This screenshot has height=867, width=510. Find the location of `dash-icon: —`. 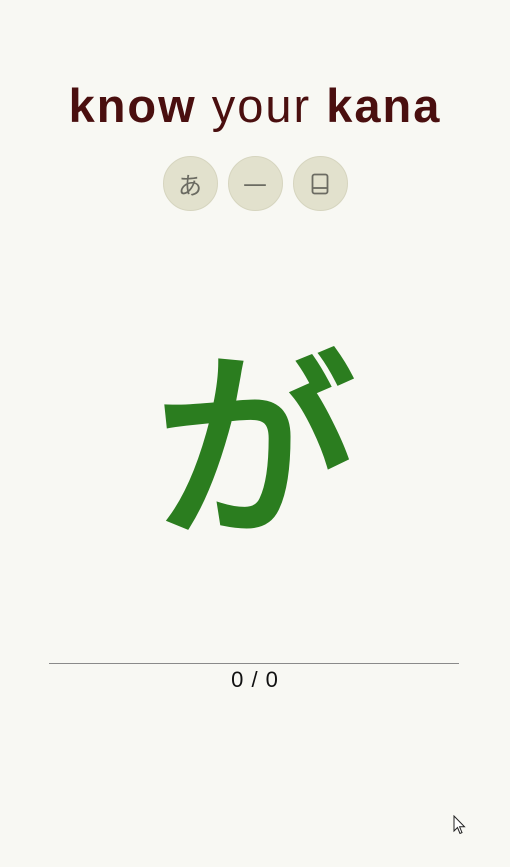

dash-icon: — is located at coordinates (255, 183).